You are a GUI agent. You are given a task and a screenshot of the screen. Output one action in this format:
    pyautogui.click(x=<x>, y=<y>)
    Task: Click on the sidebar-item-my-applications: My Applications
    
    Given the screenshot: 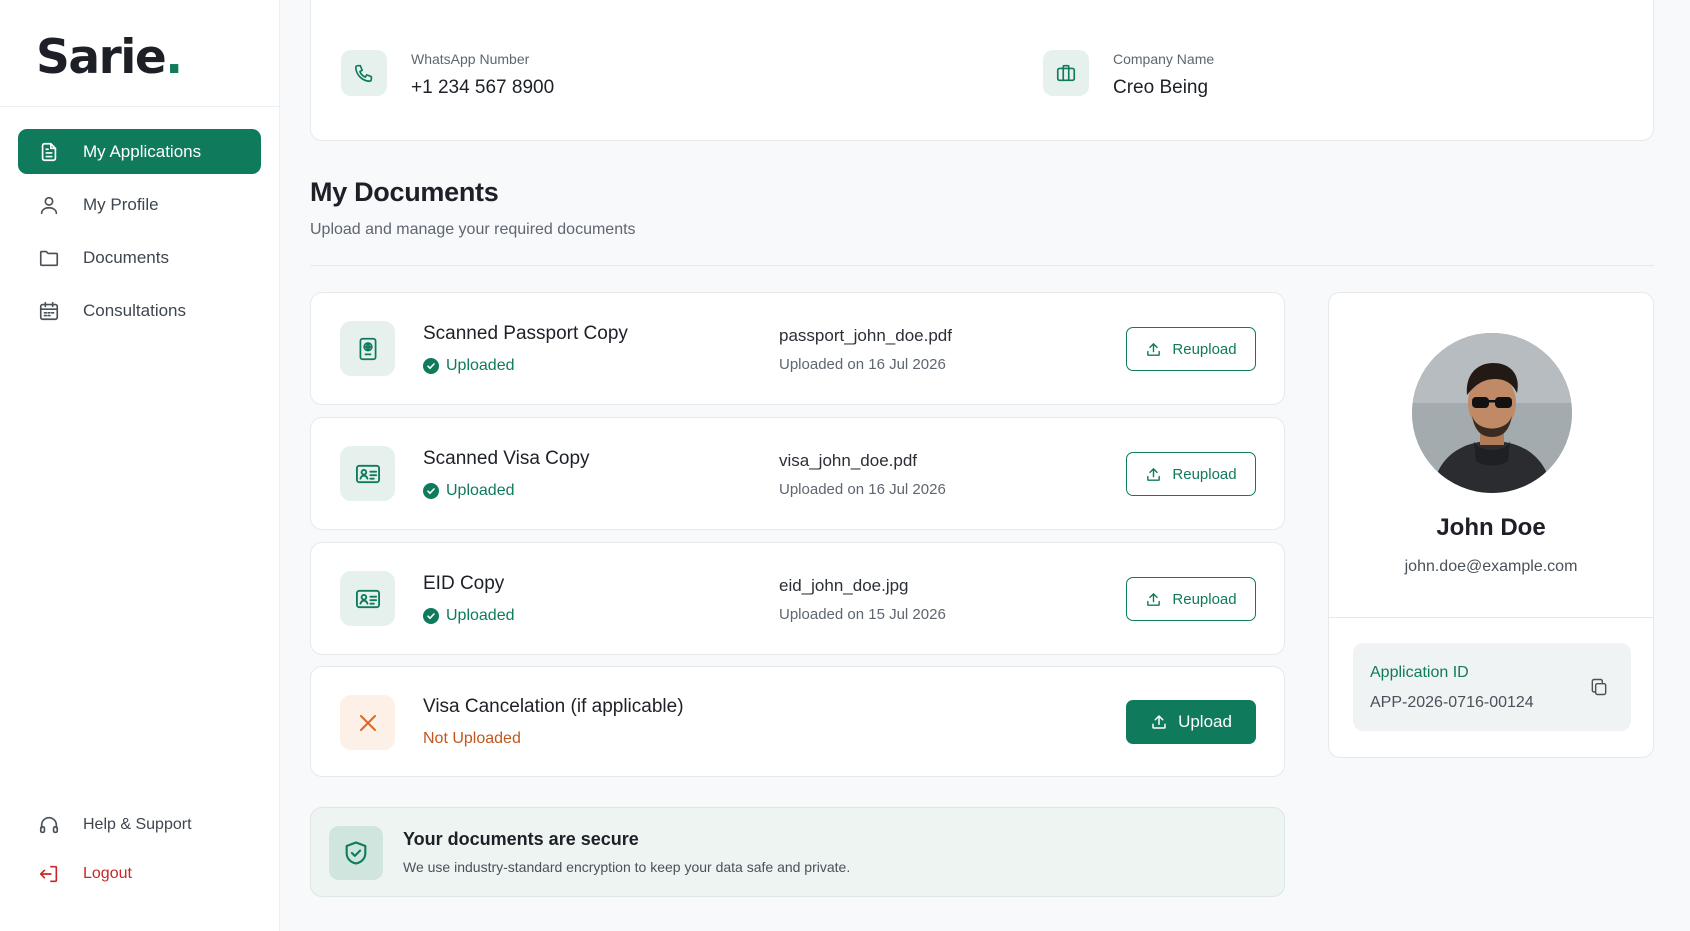 What is the action you would take?
    pyautogui.click(x=139, y=151)
    